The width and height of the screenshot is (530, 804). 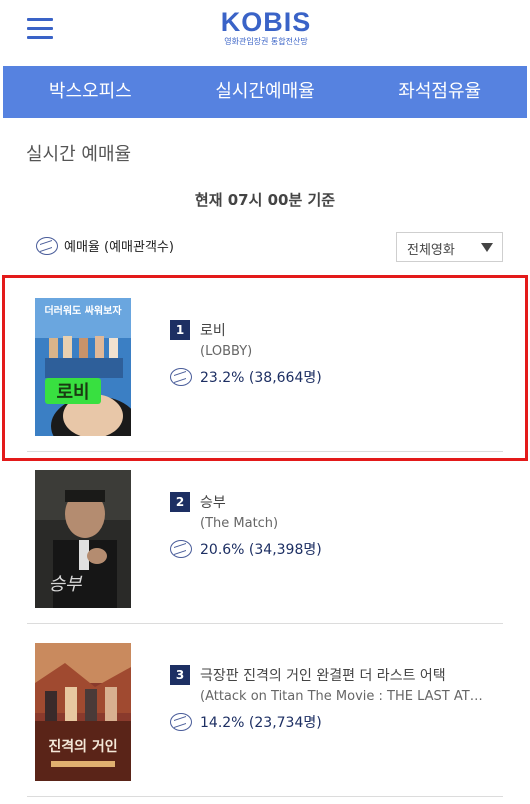 What do you see at coordinates (83, 712) in the screenshot?
I see `movie-poster-3: 진격의 거인` at bounding box center [83, 712].